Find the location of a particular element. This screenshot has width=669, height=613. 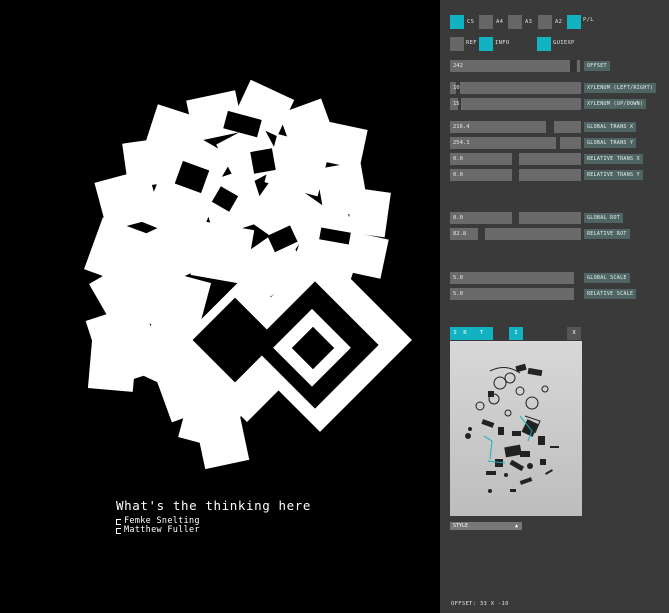

global-trans-x-value: 216.4 is located at coordinates (461, 127).